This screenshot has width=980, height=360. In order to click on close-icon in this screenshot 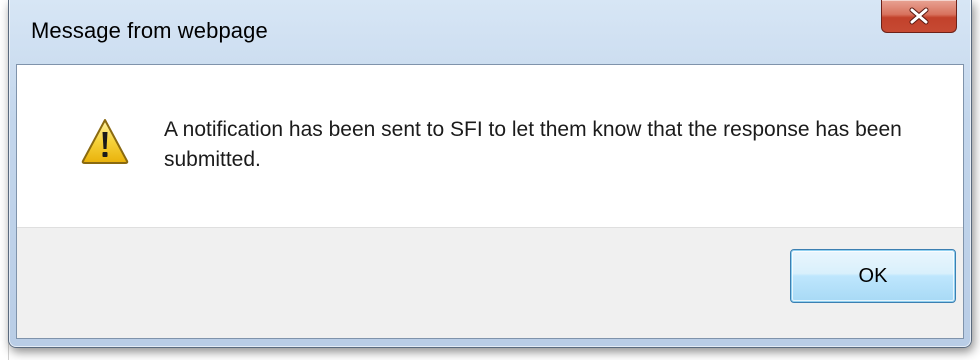, I will do `click(919, 16)`.